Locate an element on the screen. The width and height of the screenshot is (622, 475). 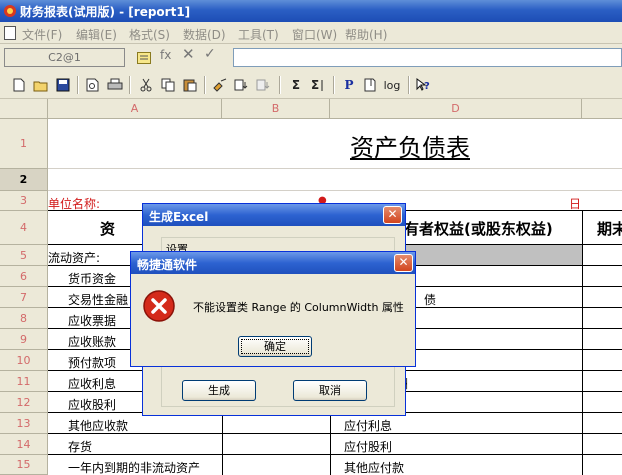
row-header-6: 6 is located at coordinates (24, 276).